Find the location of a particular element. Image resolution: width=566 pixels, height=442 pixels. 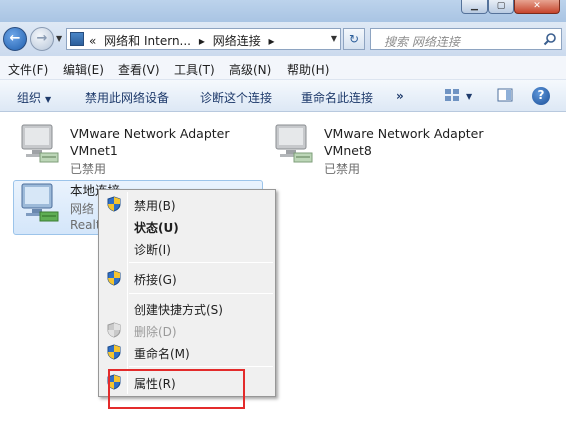

view-options-chevron-icon: ▼ is located at coordinates (469, 96).